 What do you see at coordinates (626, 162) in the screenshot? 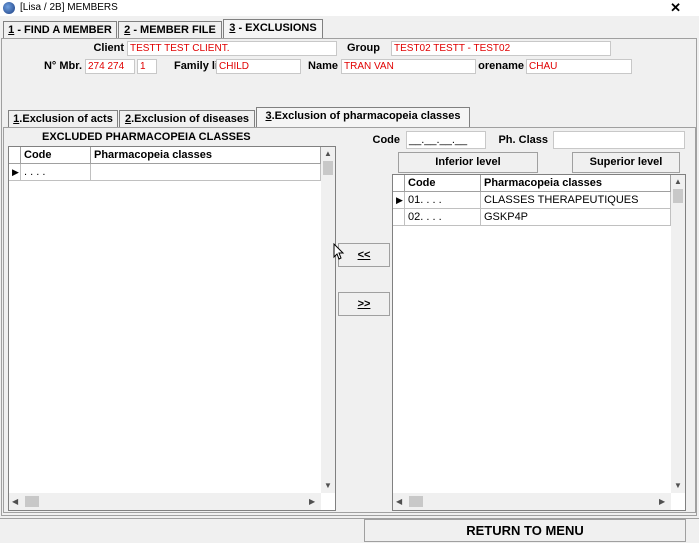
I see `superior-level-button: Superior level` at bounding box center [626, 162].